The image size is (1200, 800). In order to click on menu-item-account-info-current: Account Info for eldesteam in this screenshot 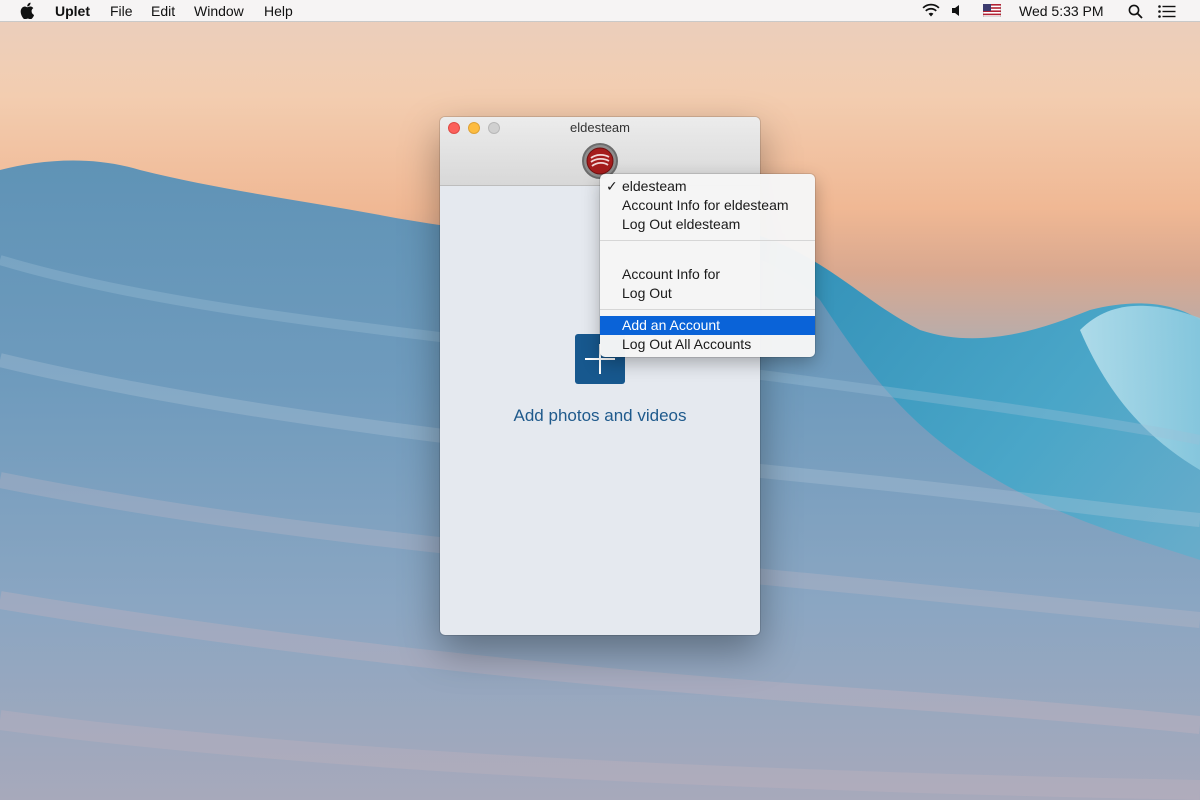, I will do `click(707, 205)`.